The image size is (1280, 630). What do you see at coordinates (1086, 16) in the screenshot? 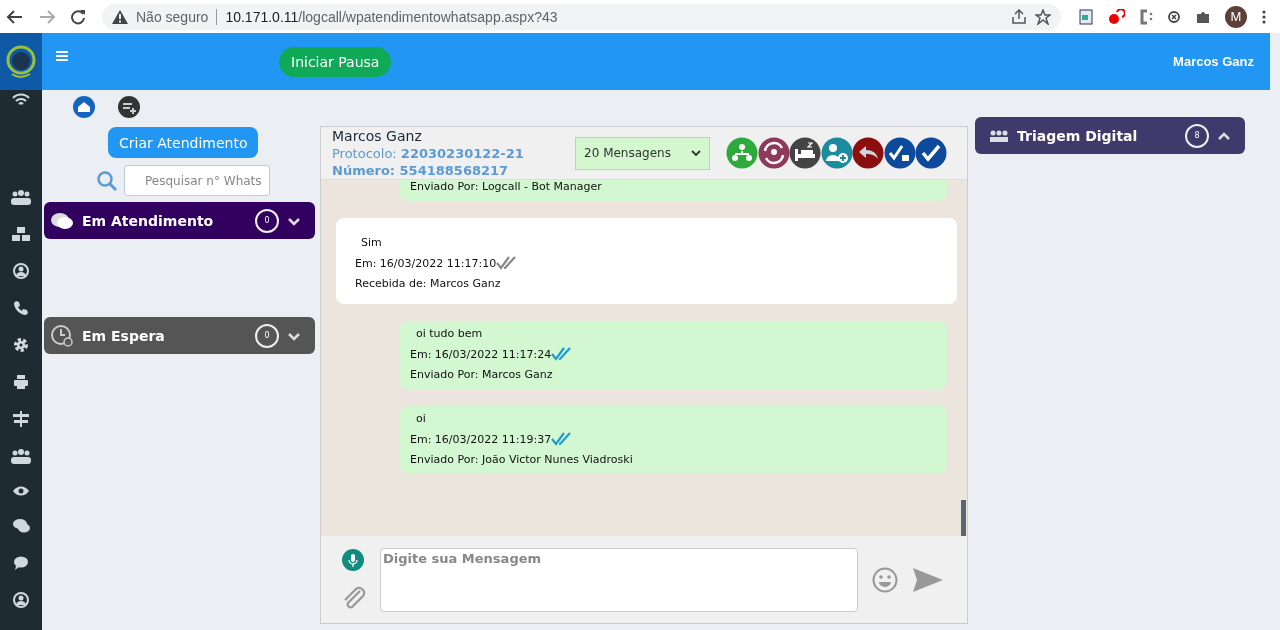
I see `document-icon` at bounding box center [1086, 16].